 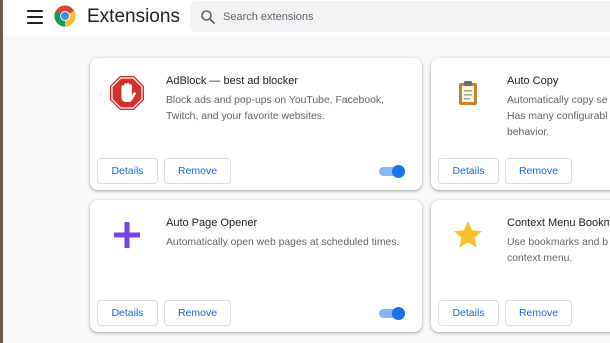 I want to click on hamburger-menu-icon, so click(x=35, y=17).